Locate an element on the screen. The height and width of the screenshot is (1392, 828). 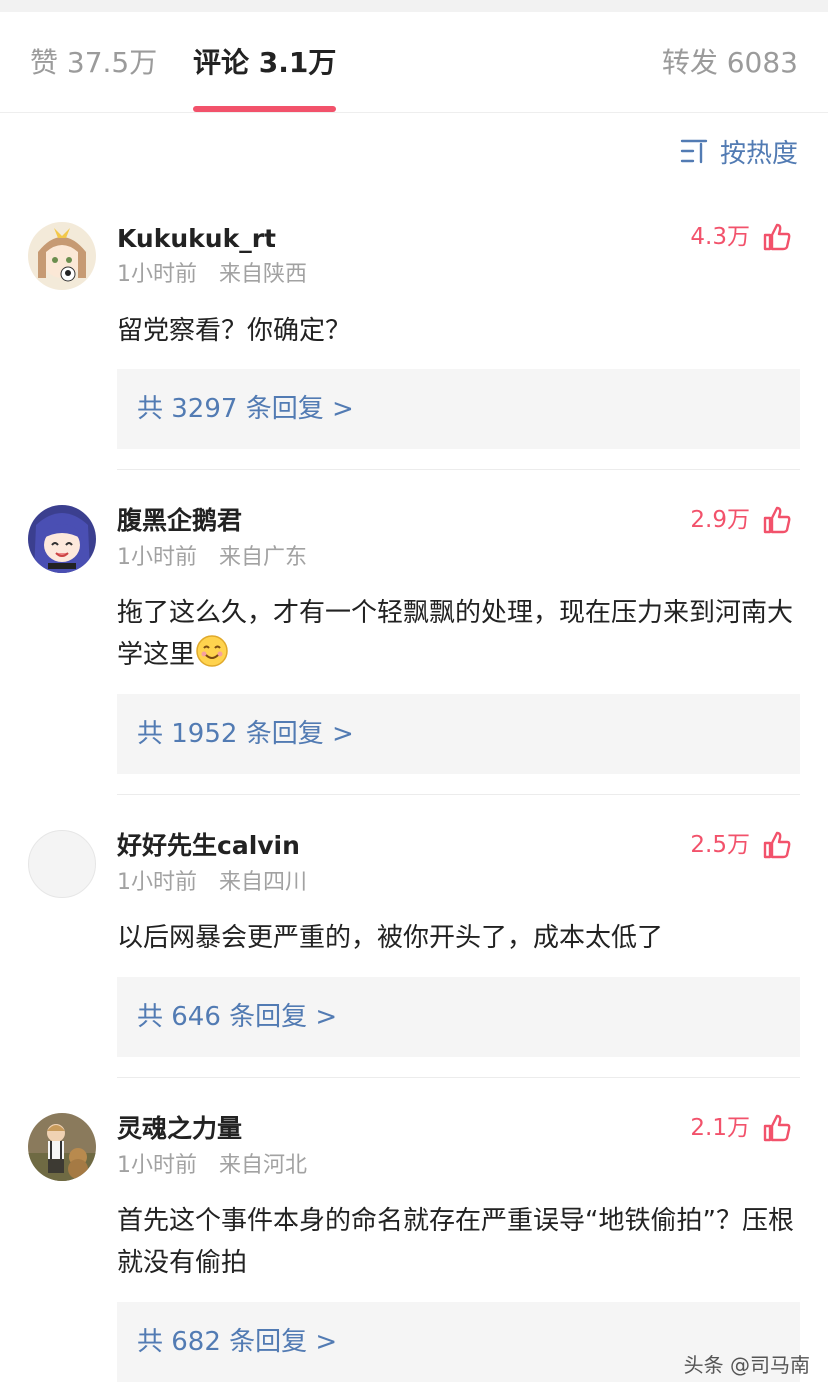
comment-location: 来自四川 is located at coordinates (263, 882).